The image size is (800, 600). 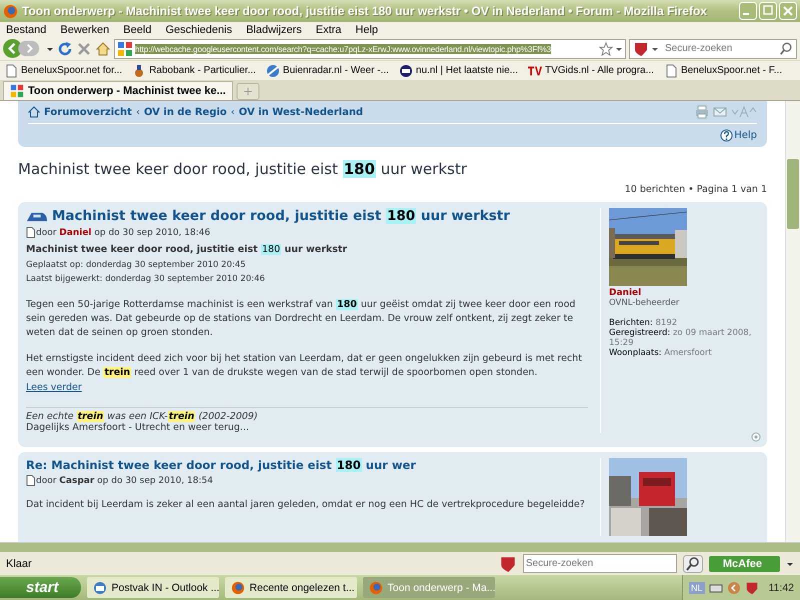 I want to click on vertical-scrollbar, so click(x=792, y=321).